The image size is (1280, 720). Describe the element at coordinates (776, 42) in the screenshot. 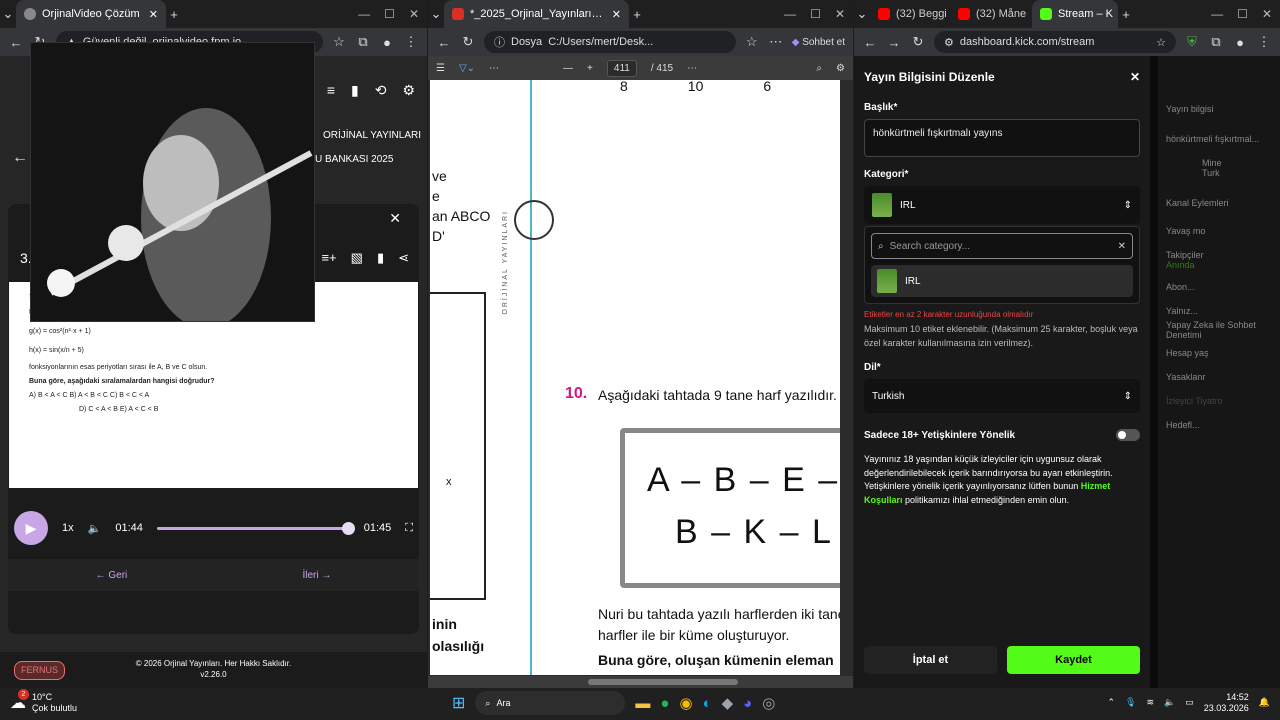

I see `menu-icon: ⋯` at that location.